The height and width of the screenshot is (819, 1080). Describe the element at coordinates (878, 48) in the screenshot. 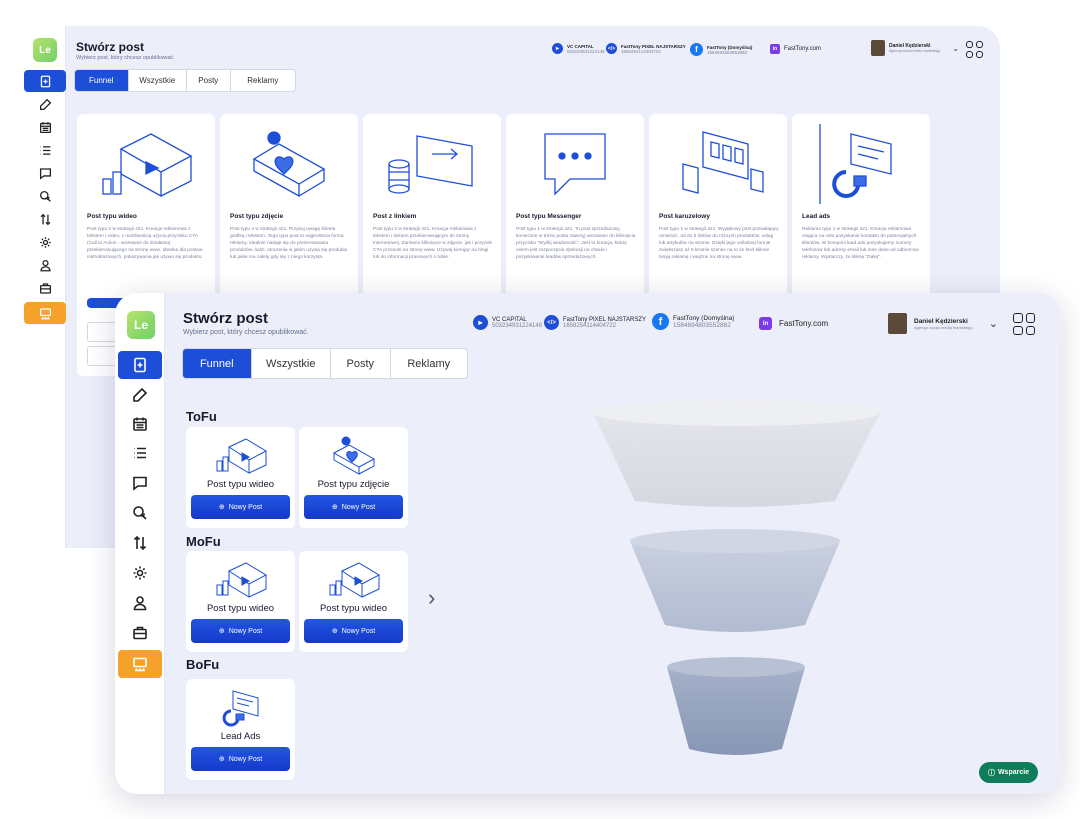

I see `avatar` at that location.